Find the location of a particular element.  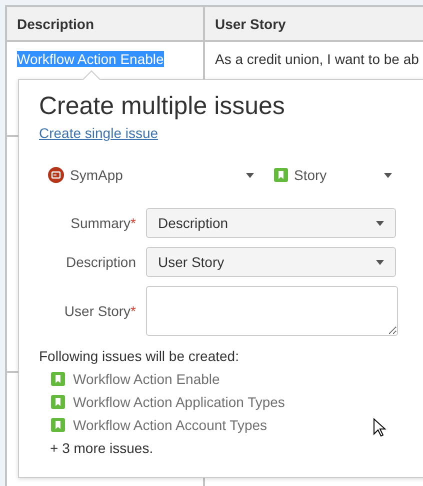

more-issues-text: + 3 more issues. is located at coordinates (102, 448).